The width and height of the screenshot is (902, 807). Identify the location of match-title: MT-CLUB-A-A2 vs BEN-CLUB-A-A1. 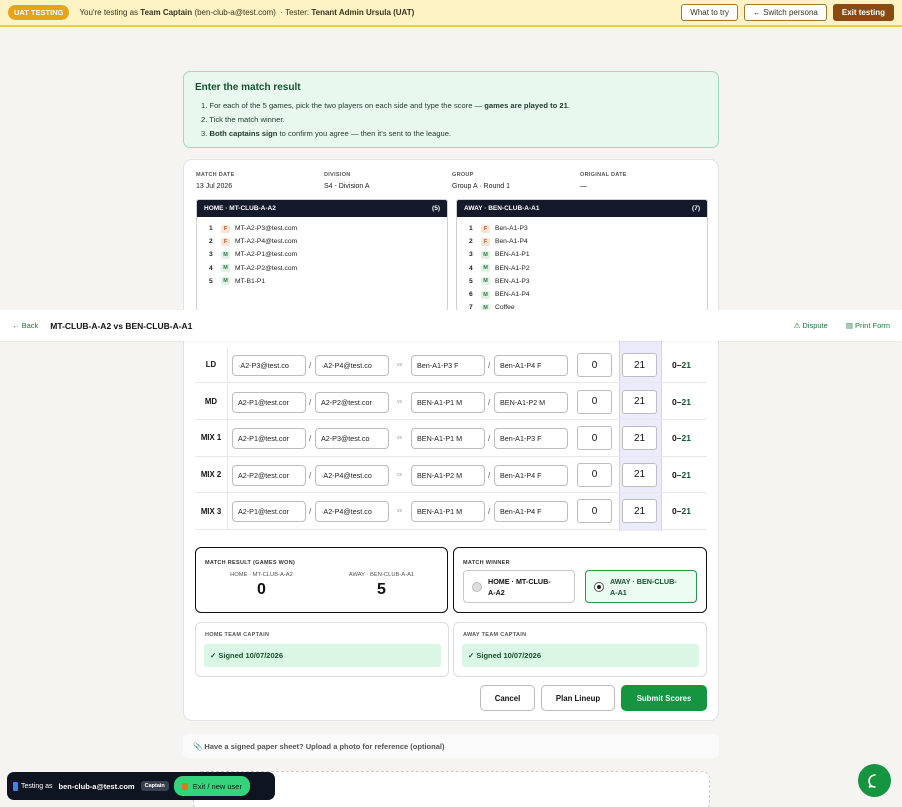
(121, 325).